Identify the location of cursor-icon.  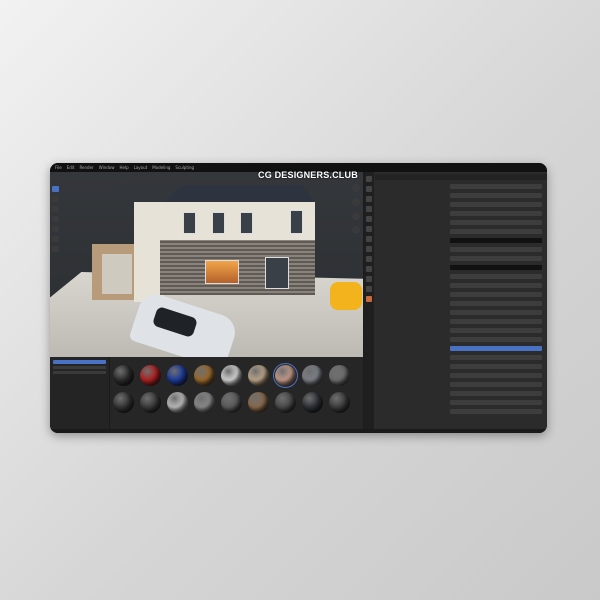
(55, 189).